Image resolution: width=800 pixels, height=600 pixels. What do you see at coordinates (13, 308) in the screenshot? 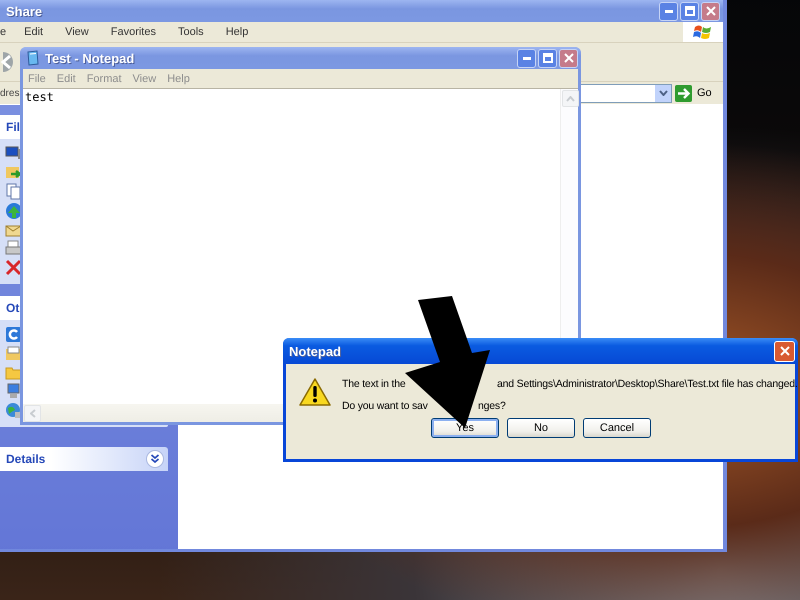
I see `panel-title: Ot` at bounding box center [13, 308].